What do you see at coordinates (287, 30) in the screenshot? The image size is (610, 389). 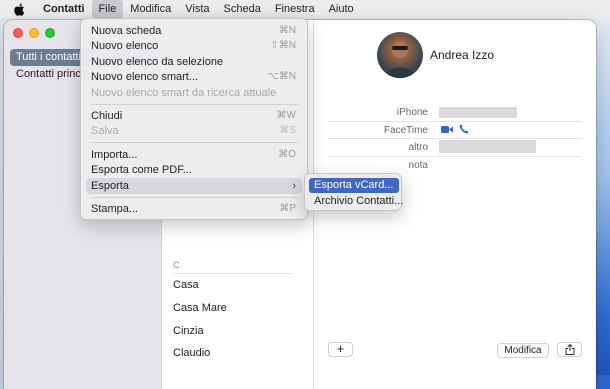 I see `menu-shortcut: ⌘N` at bounding box center [287, 30].